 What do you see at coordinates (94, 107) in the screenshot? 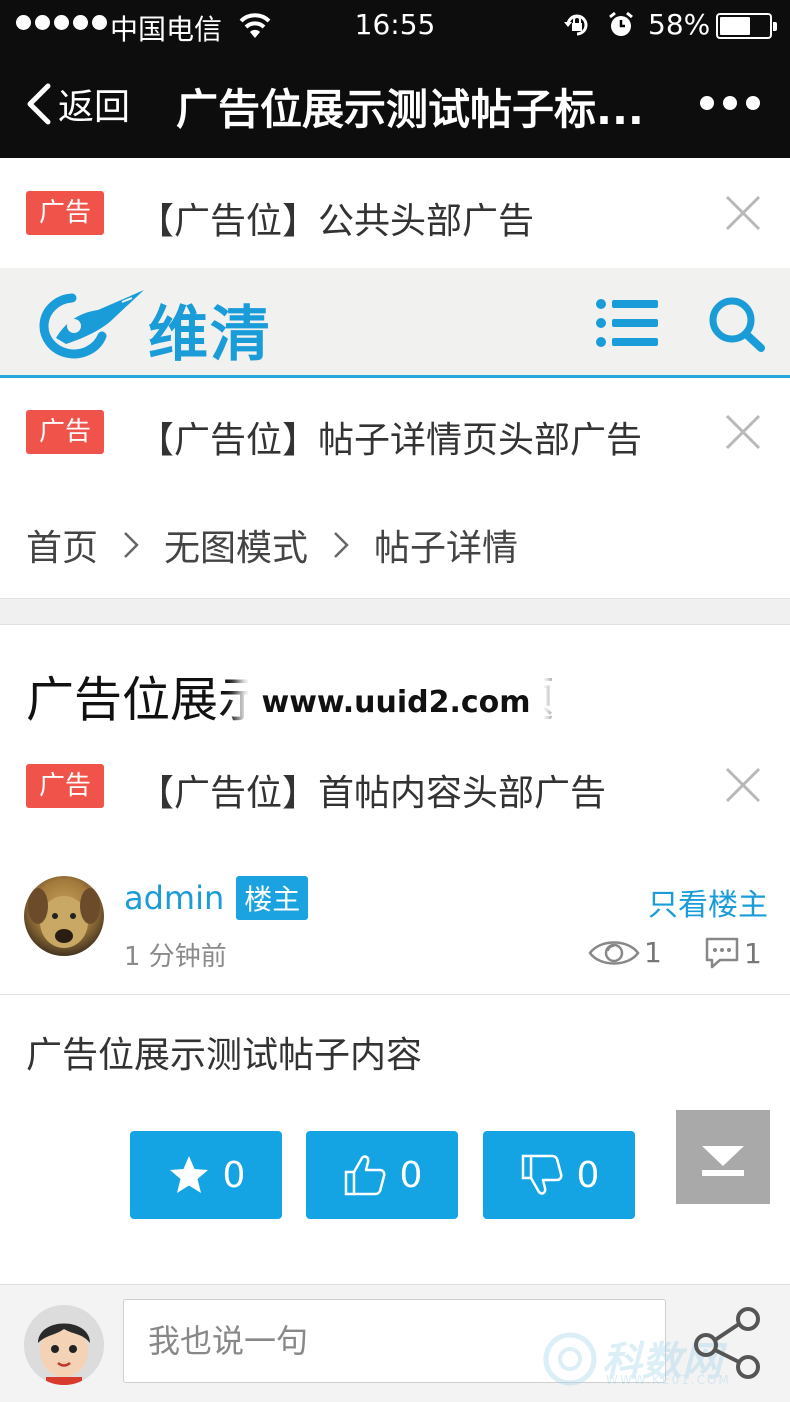
I see `back-label: 返回` at bounding box center [94, 107].